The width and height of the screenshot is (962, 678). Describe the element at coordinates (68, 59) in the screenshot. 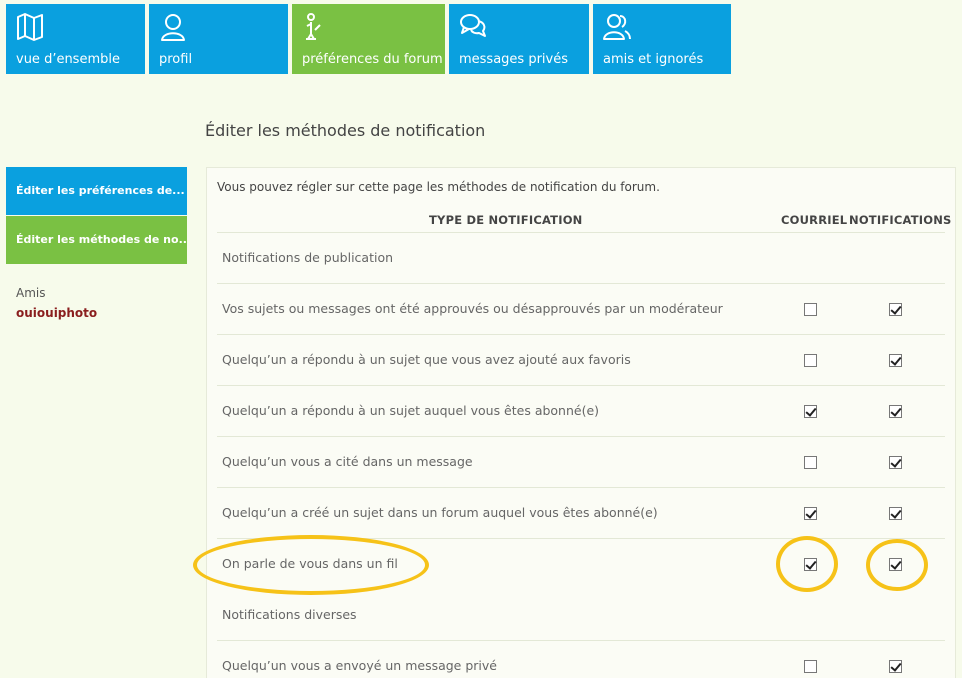

I see `tab-overview-label: vue d’ensemble` at that location.